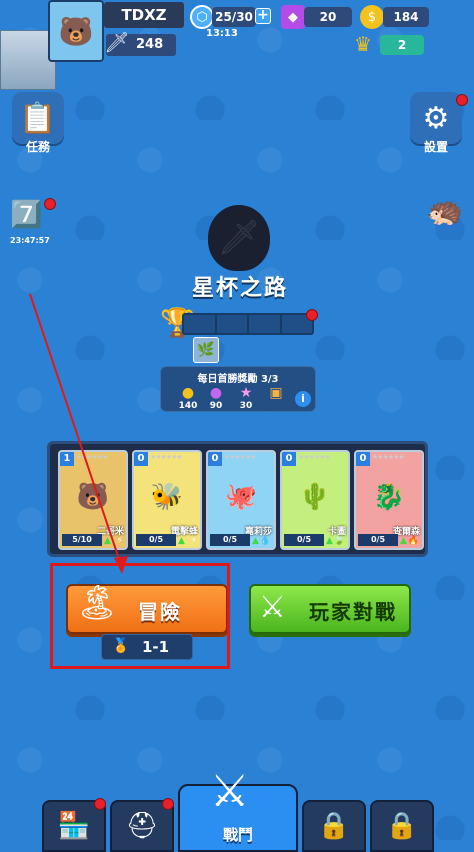 The image size is (474, 852). What do you see at coordinates (37, 147) in the screenshot?
I see `tasks-label: 任務` at bounding box center [37, 147].